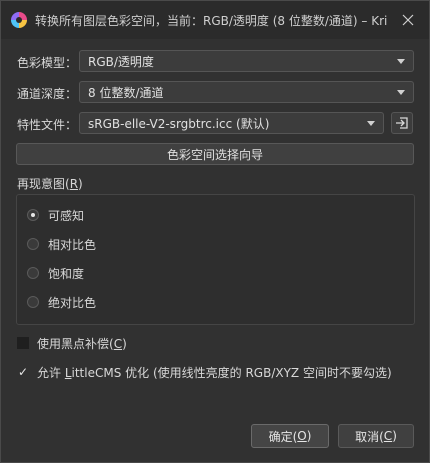  I want to click on intent-option-absolute: 绝对比色, so click(61, 302).